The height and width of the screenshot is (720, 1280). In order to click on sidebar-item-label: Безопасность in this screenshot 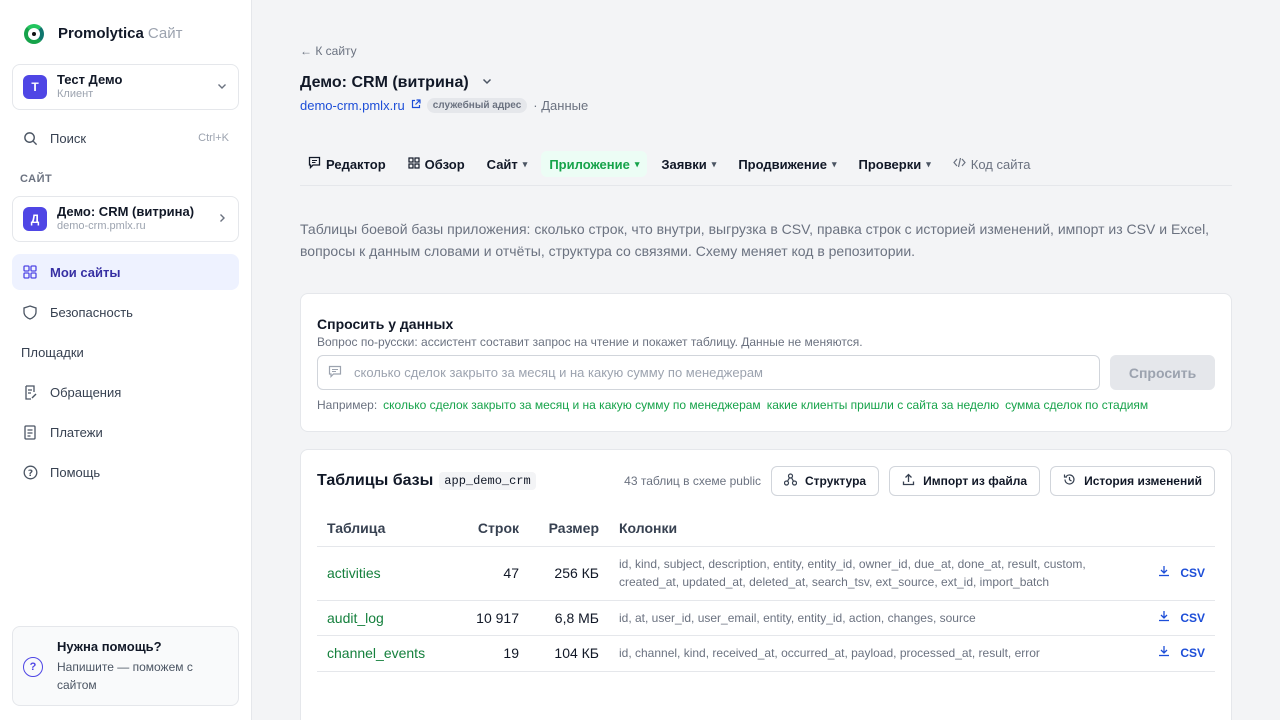, I will do `click(91, 312)`.